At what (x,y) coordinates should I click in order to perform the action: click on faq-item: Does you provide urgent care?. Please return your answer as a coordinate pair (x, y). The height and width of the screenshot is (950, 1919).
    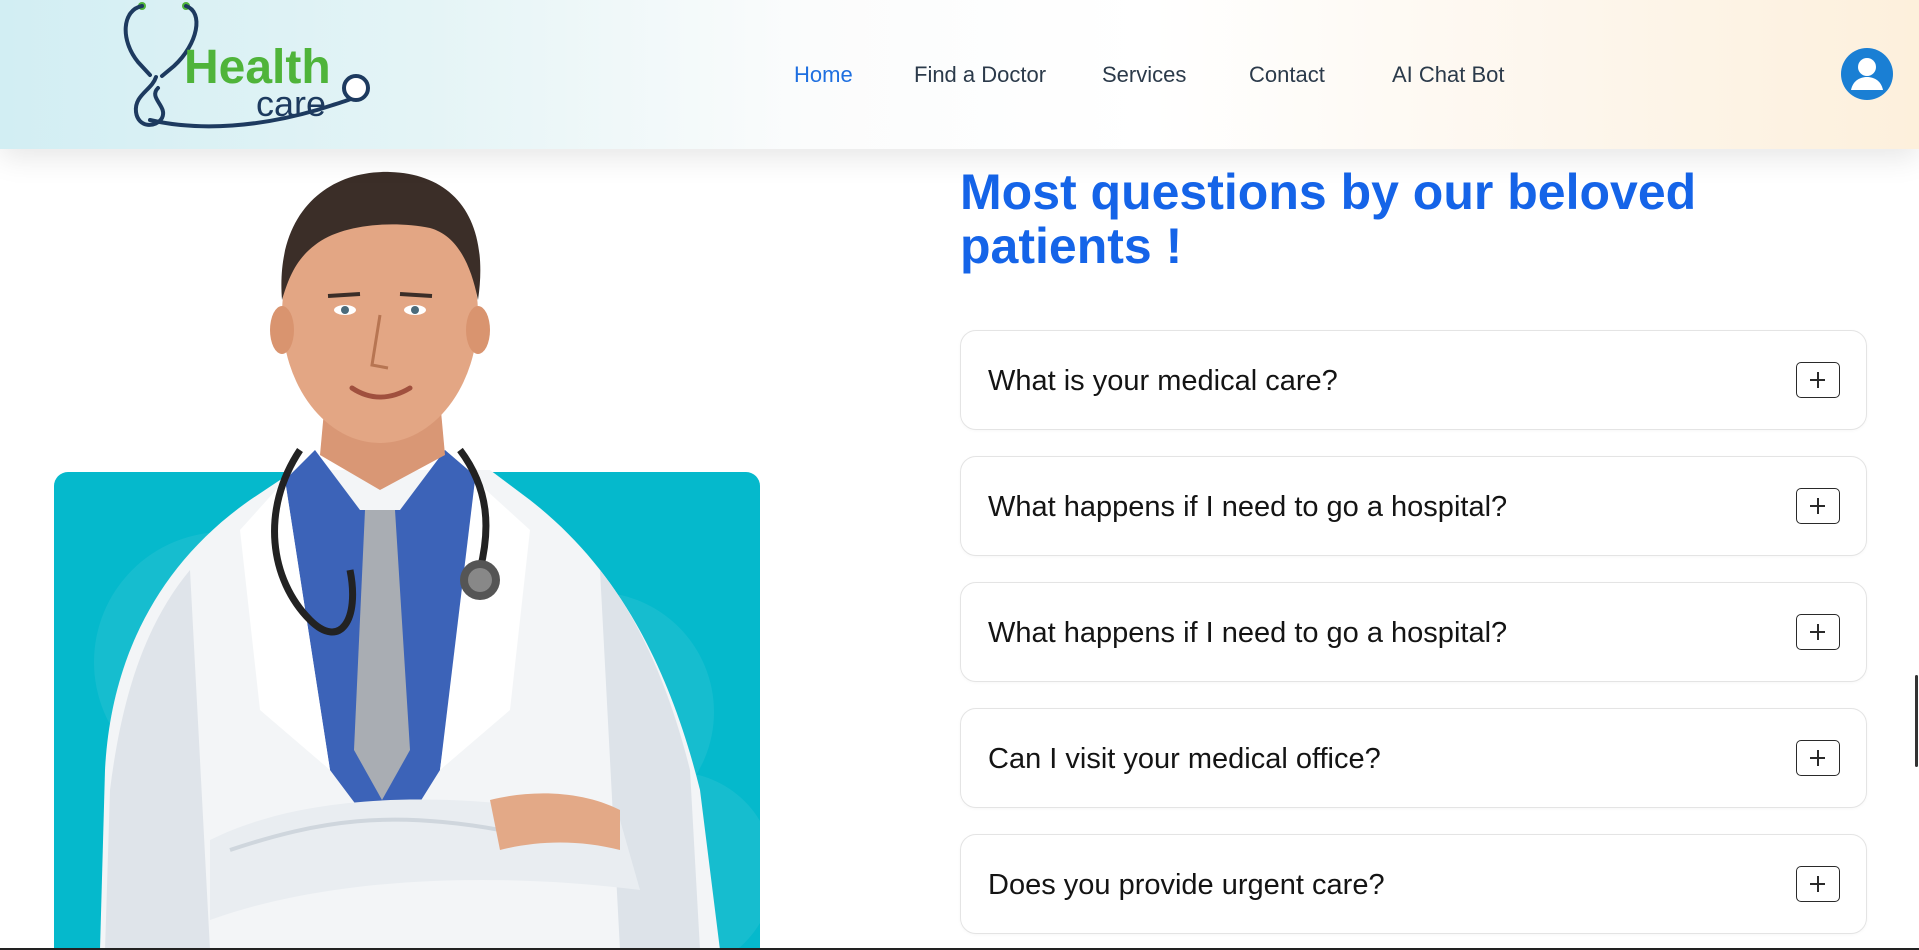
    Looking at the image, I should click on (1413, 884).